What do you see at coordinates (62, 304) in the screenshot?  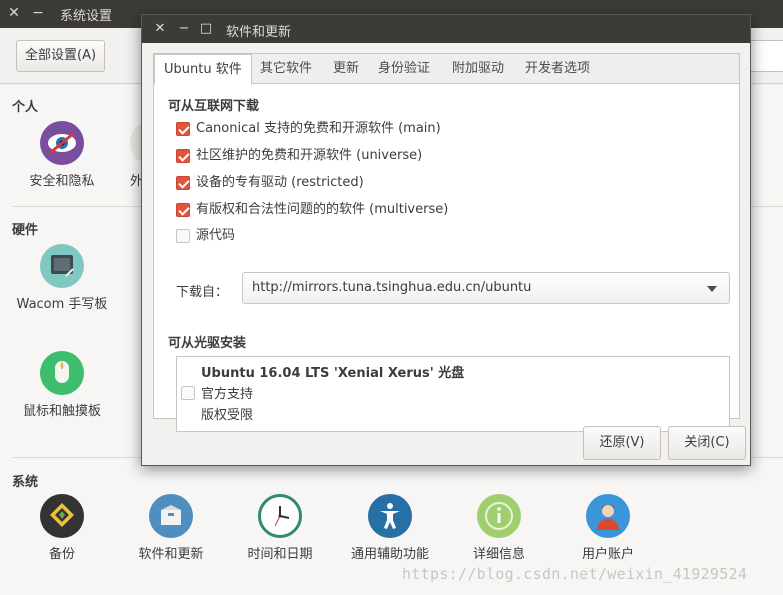 I see `app-wacom-label: Wacom 手写板` at bounding box center [62, 304].